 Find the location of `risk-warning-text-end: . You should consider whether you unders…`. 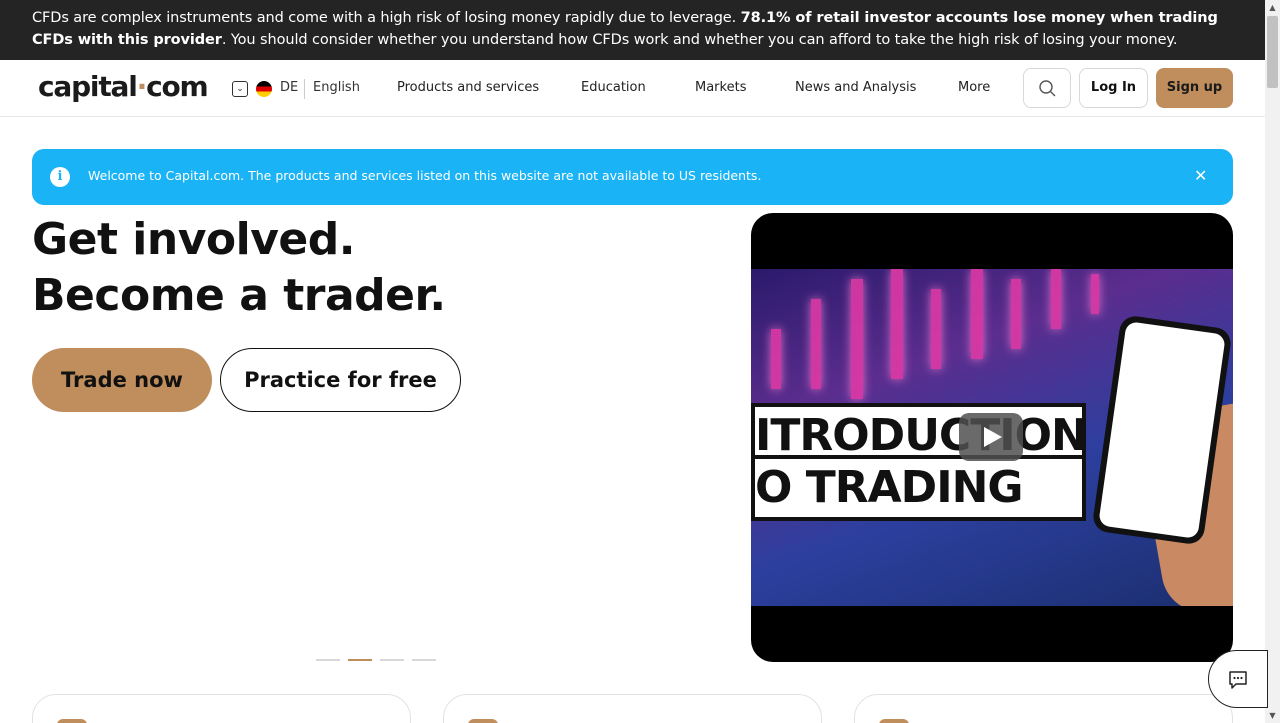

risk-warning-text-end: . You should consider whether you unders… is located at coordinates (699, 40).